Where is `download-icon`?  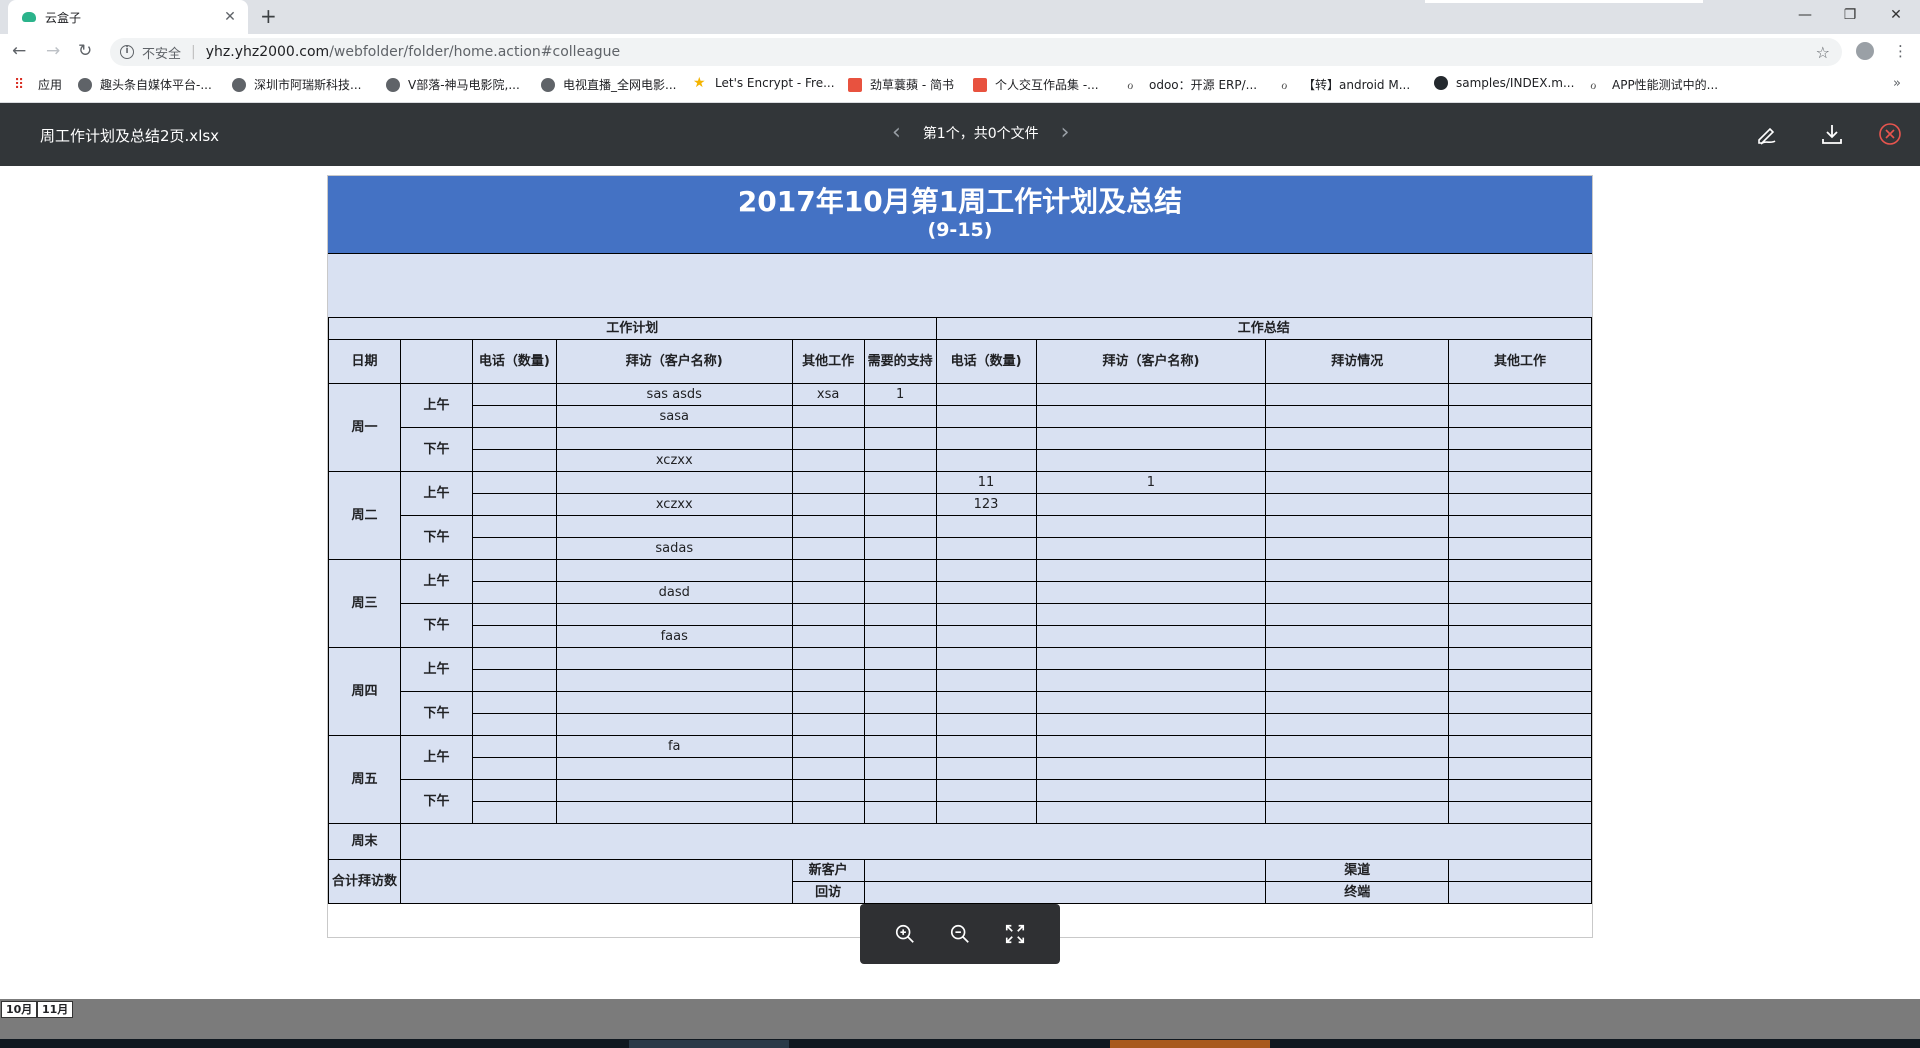 download-icon is located at coordinates (1832, 134).